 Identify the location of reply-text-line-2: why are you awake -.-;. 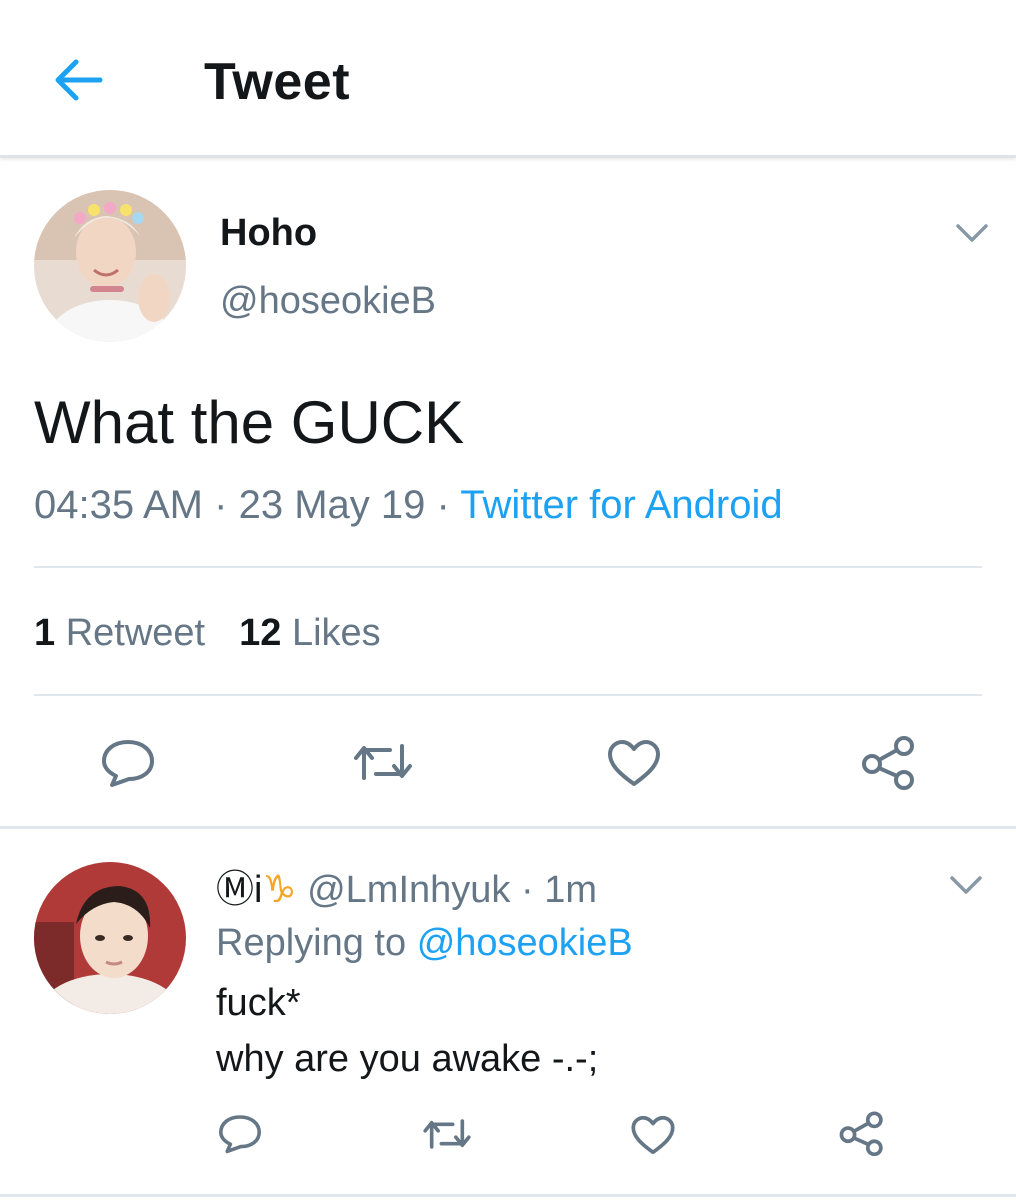
(407, 1059).